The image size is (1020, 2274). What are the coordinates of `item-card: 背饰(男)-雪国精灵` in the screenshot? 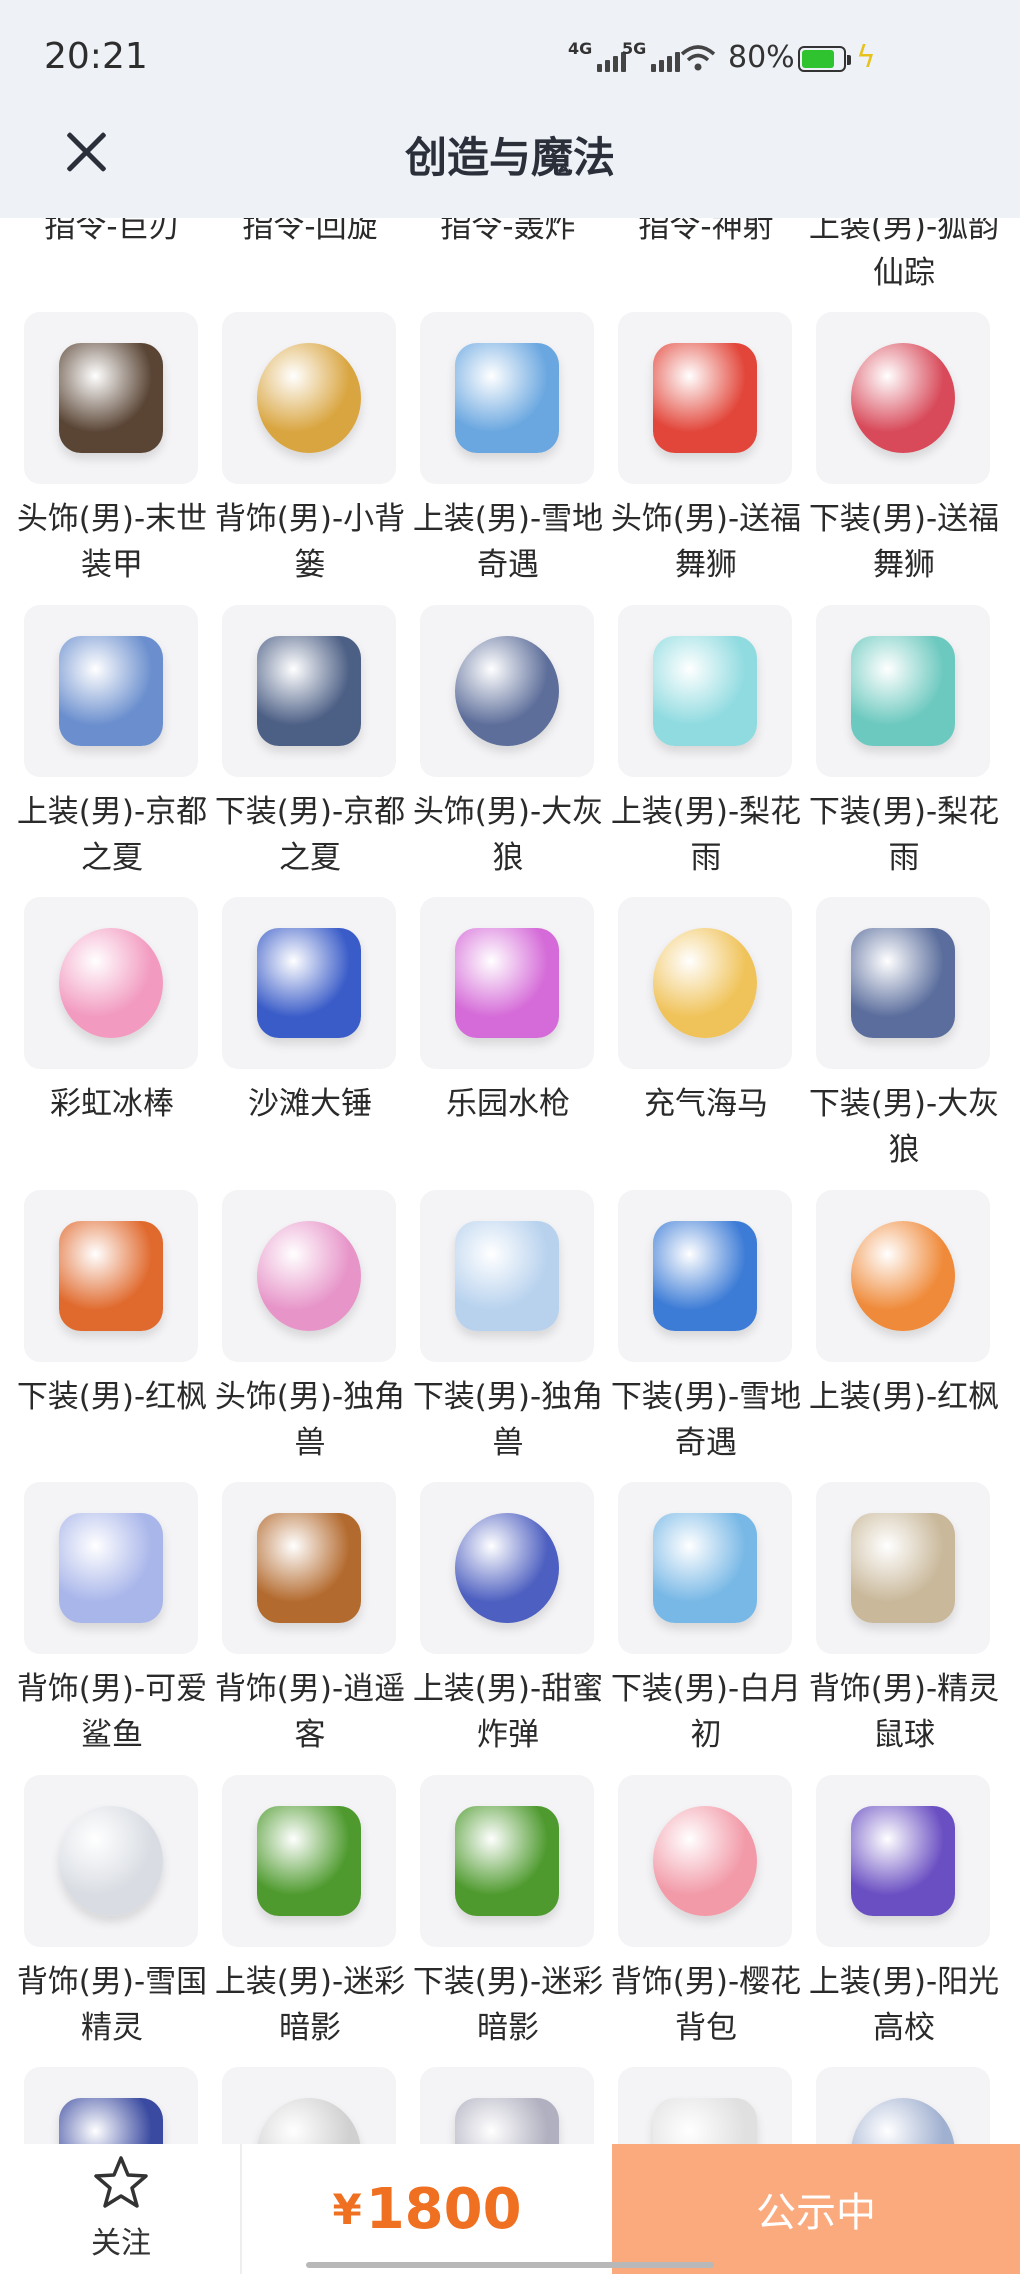 It's located at (112, 1920).